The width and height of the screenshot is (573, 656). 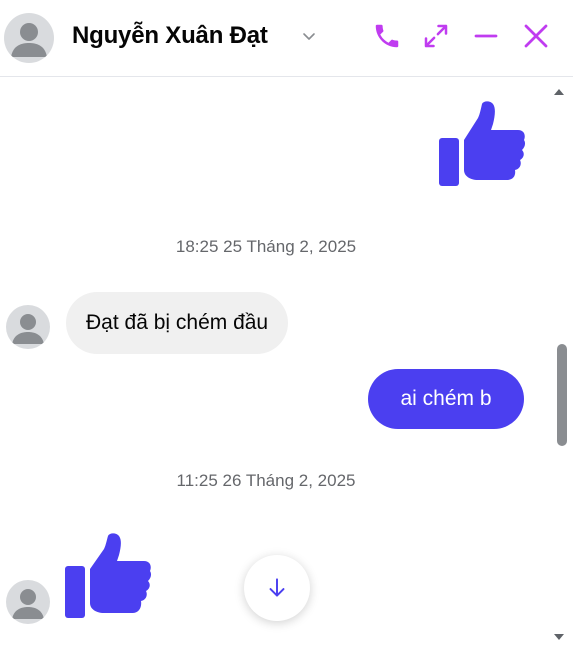 I want to click on close-icon, so click(x=536, y=36).